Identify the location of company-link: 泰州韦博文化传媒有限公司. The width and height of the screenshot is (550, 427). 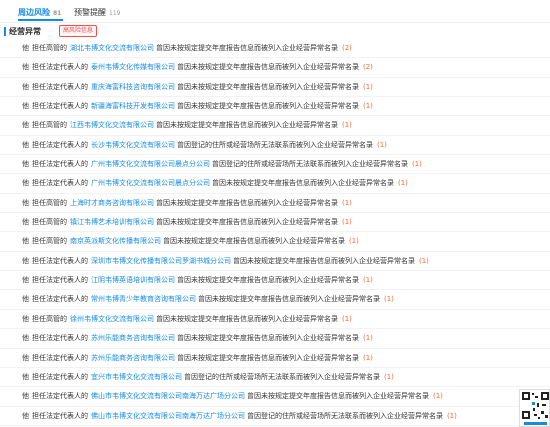
(133, 67).